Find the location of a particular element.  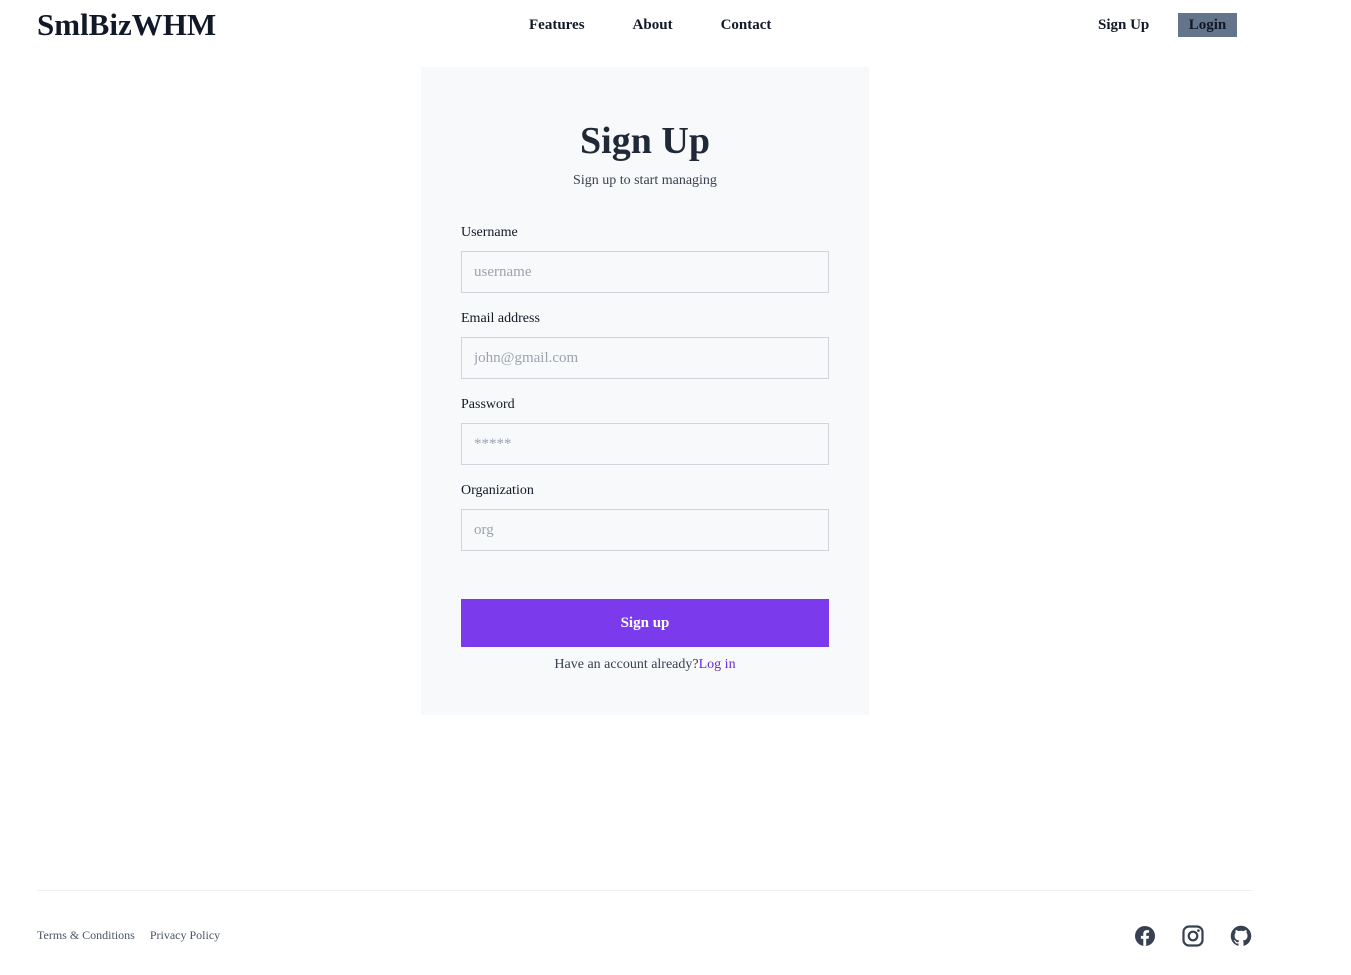

login-prompt-text: Have an account already? is located at coordinates (626, 664).